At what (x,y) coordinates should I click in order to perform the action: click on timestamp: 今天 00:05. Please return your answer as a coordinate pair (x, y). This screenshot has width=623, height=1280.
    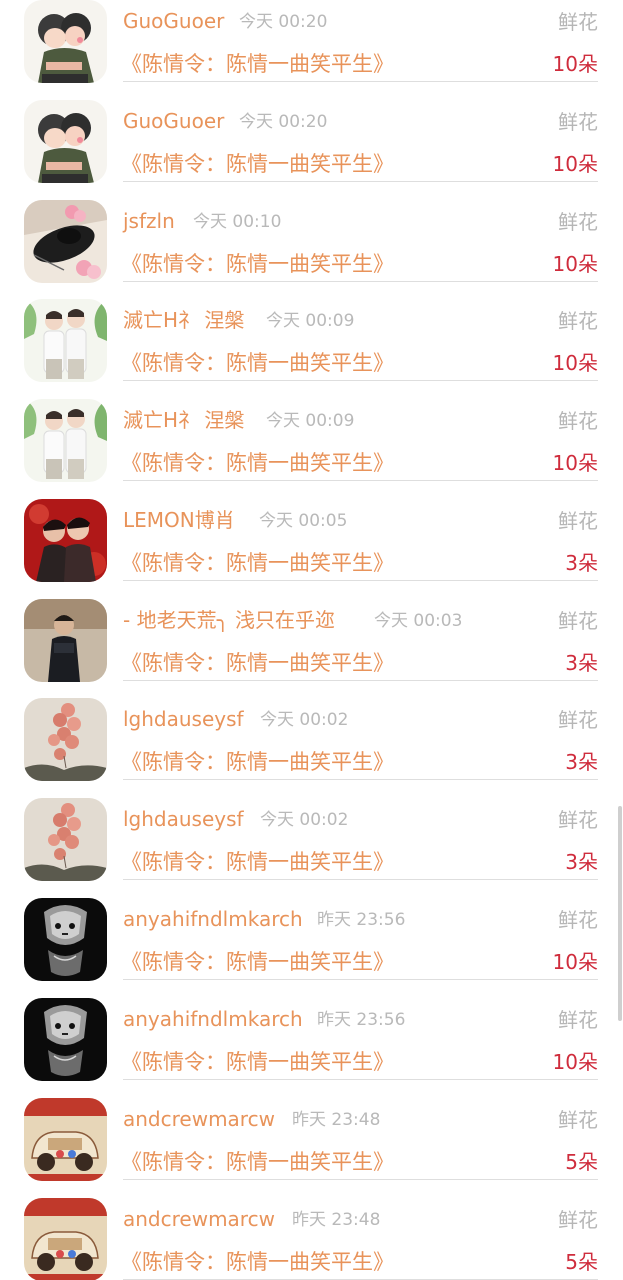
    Looking at the image, I should click on (303, 521).